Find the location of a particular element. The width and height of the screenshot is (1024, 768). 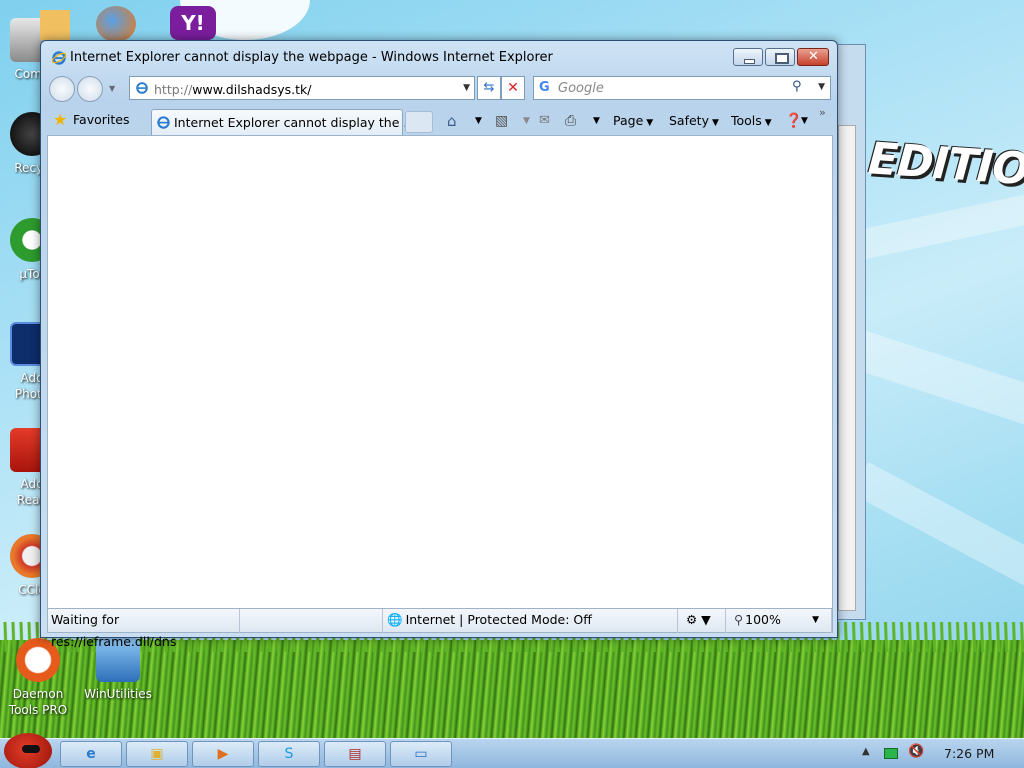

zoom-icon: ⚲ is located at coordinates (739, 619).